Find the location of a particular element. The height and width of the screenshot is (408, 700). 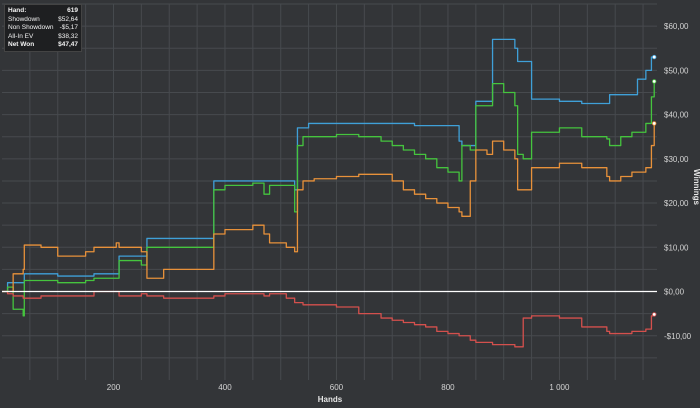

x-tick-label: 1 000 is located at coordinates (559, 387).